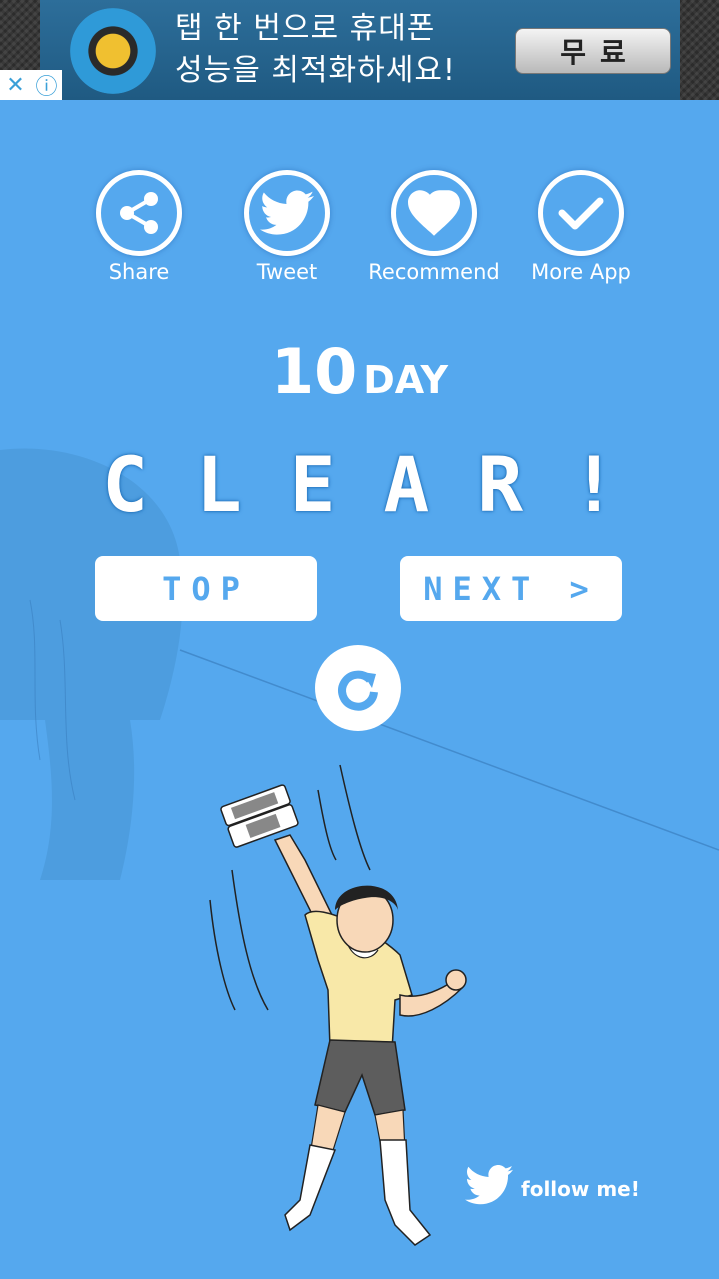  I want to click on ad-controls: ✕ ⓘ, so click(31, 85).